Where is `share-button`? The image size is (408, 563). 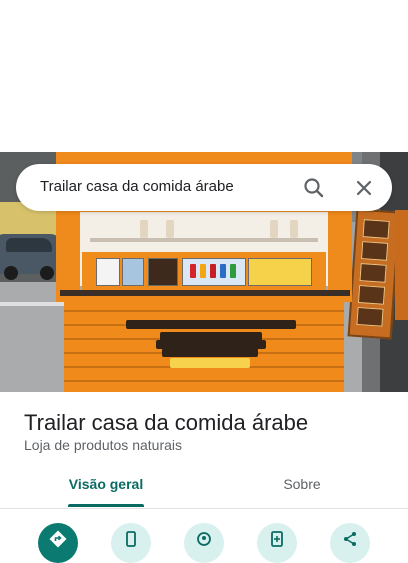 share-button is located at coordinates (350, 543).